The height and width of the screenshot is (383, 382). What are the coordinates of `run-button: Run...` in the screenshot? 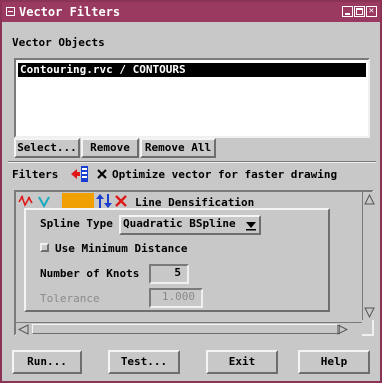 It's located at (47, 362).